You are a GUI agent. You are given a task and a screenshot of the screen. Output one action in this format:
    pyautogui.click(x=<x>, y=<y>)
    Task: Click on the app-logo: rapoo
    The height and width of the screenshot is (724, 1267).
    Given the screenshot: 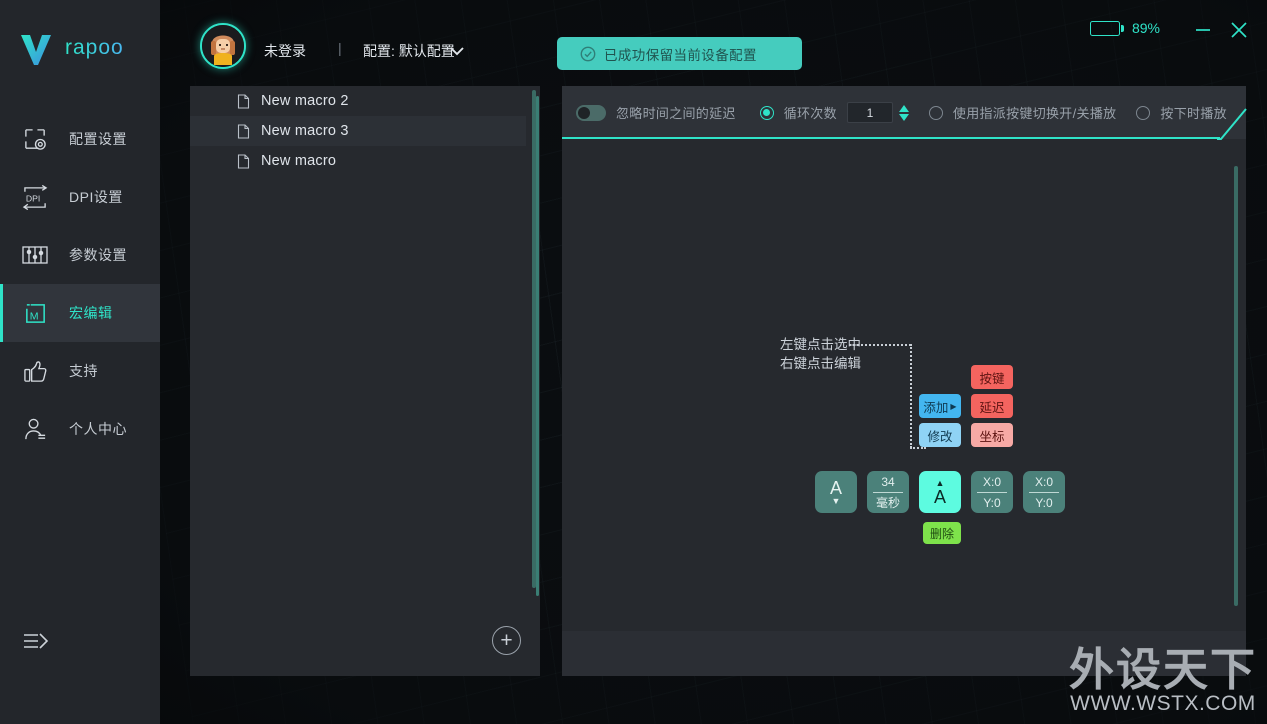 What is the action you would take?
    pyautogui.click(x=70, y=48)
    